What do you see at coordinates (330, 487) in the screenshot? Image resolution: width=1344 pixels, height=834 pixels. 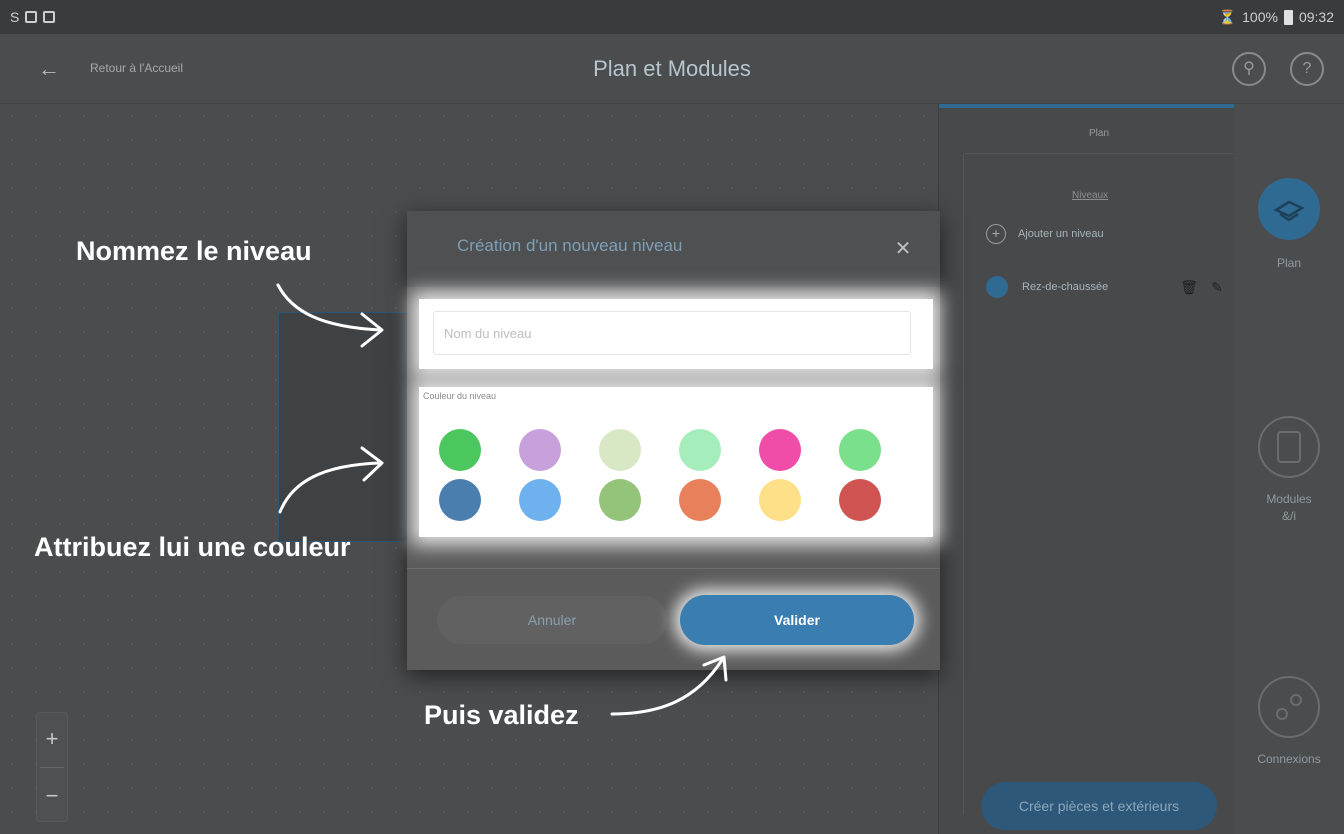 I see `arrow-to-colors` at bounding box center [330, 487].